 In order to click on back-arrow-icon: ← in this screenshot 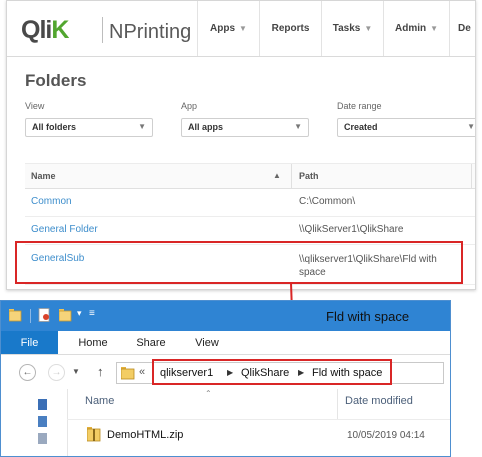, I will do `click(27, 372)`.